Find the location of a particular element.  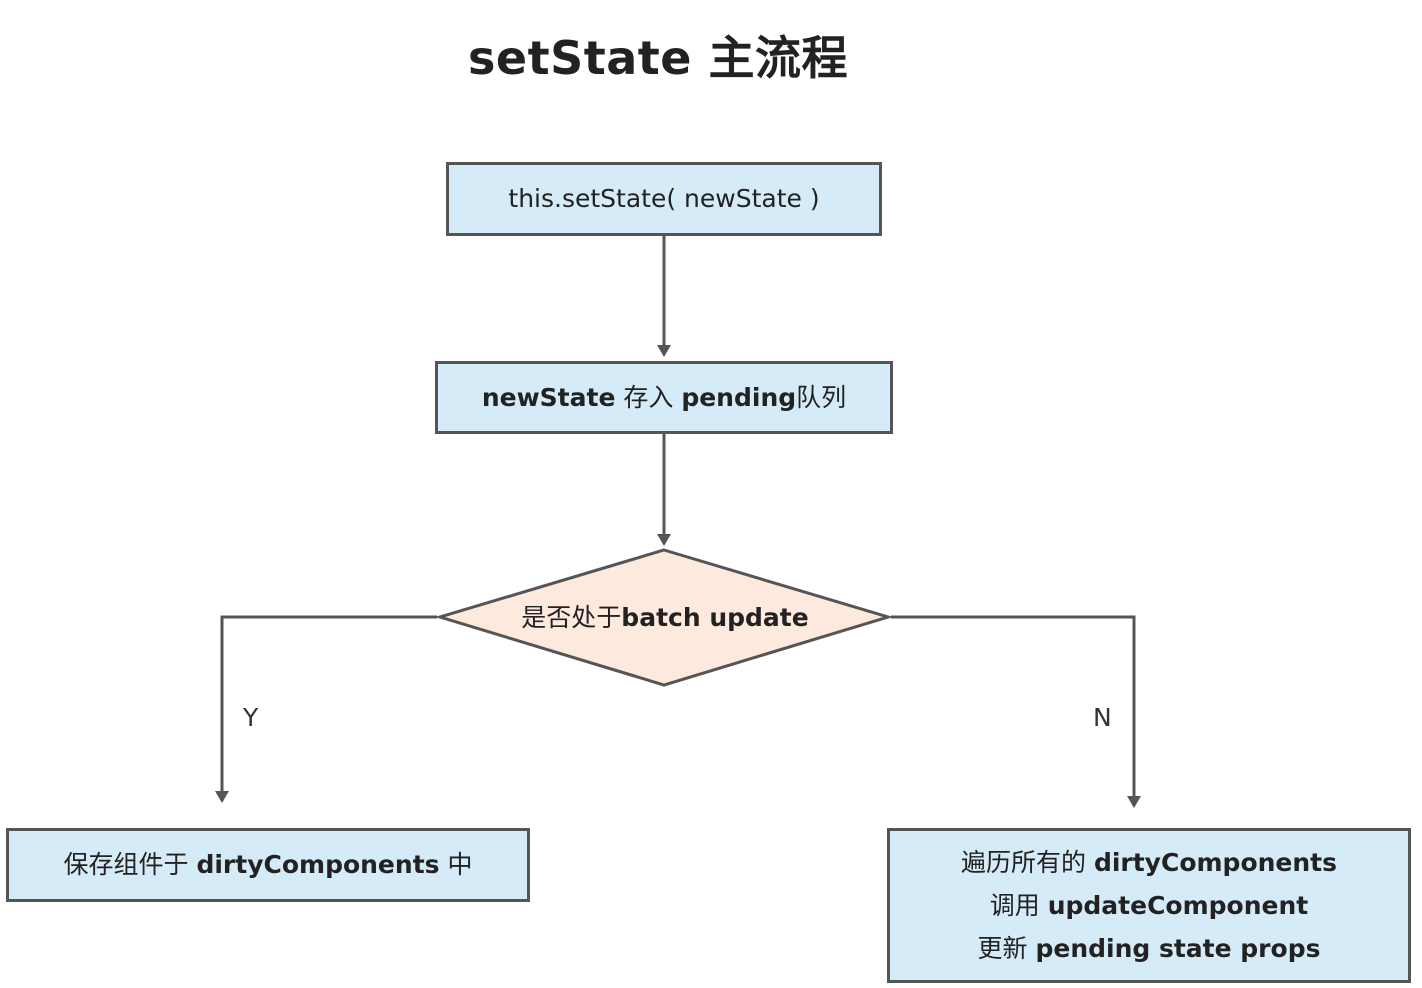

start-node-text: this.setState( newState ) is located at coordinates (664, 199).